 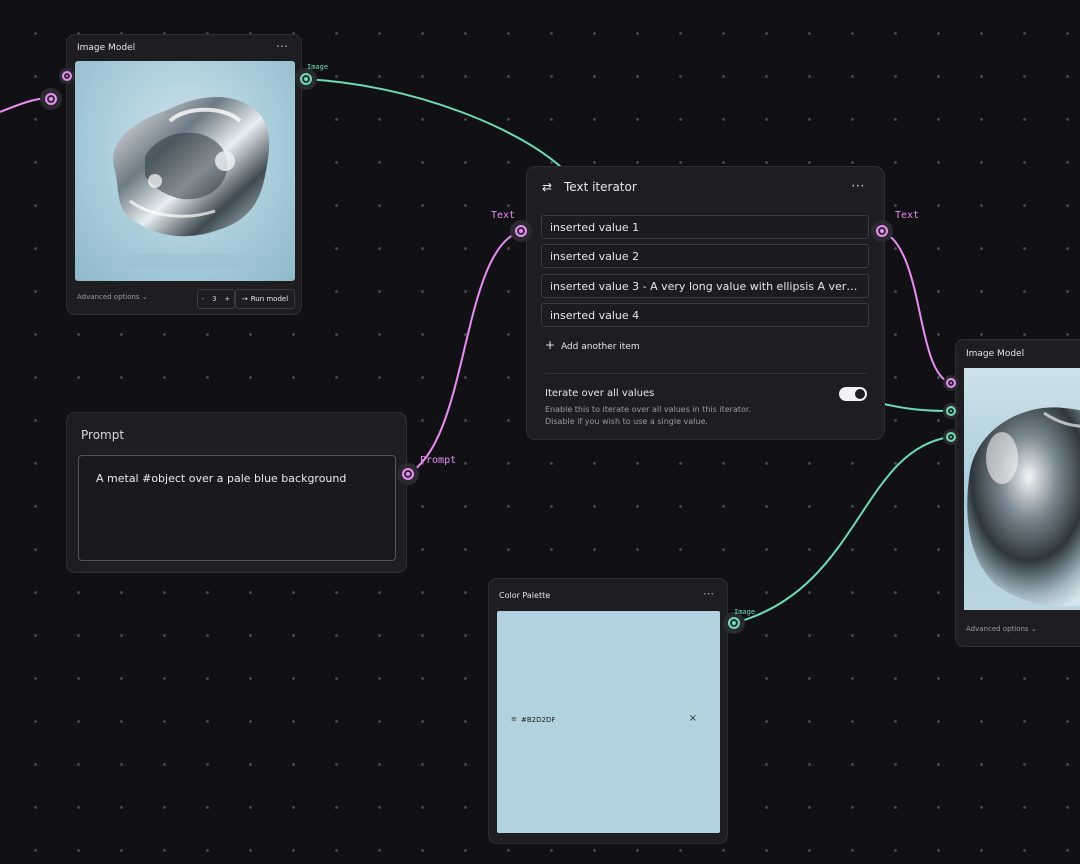 What do you see at coordinates (438, 460) in the screenshot?
I see `prompt-output-label: Prompt` at bounding box center [438, 460].